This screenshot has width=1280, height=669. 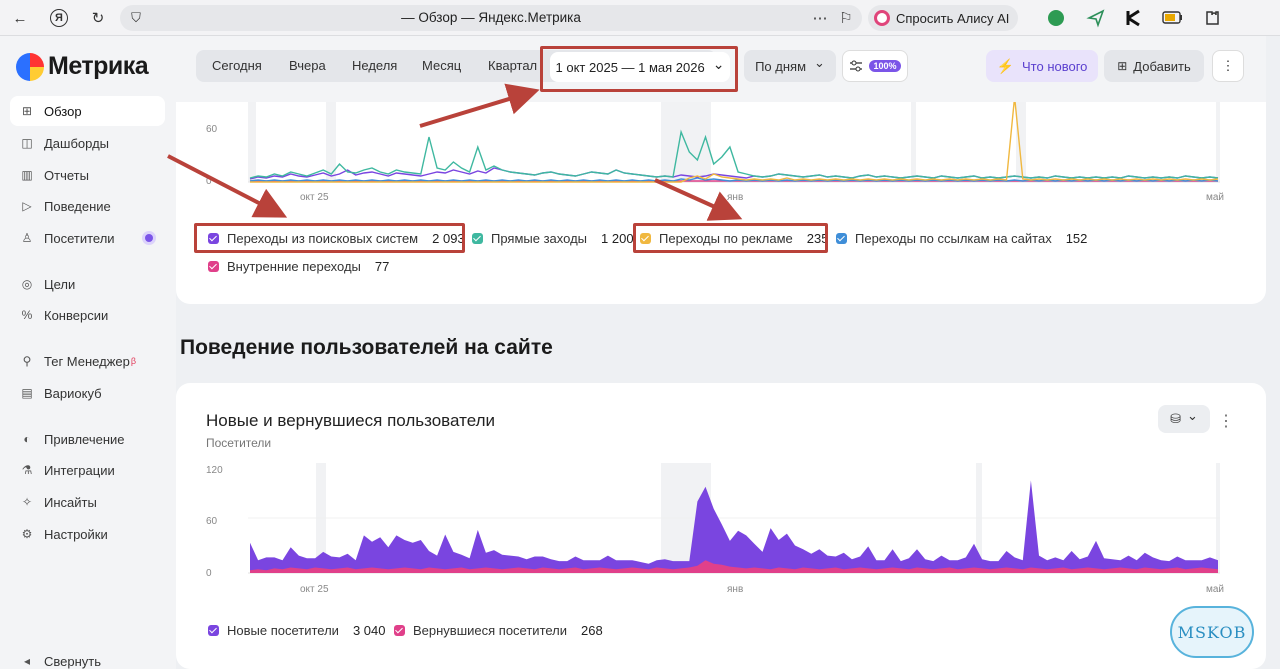 I want to click on metrika-logo-icon, so click(x=30, y=66).